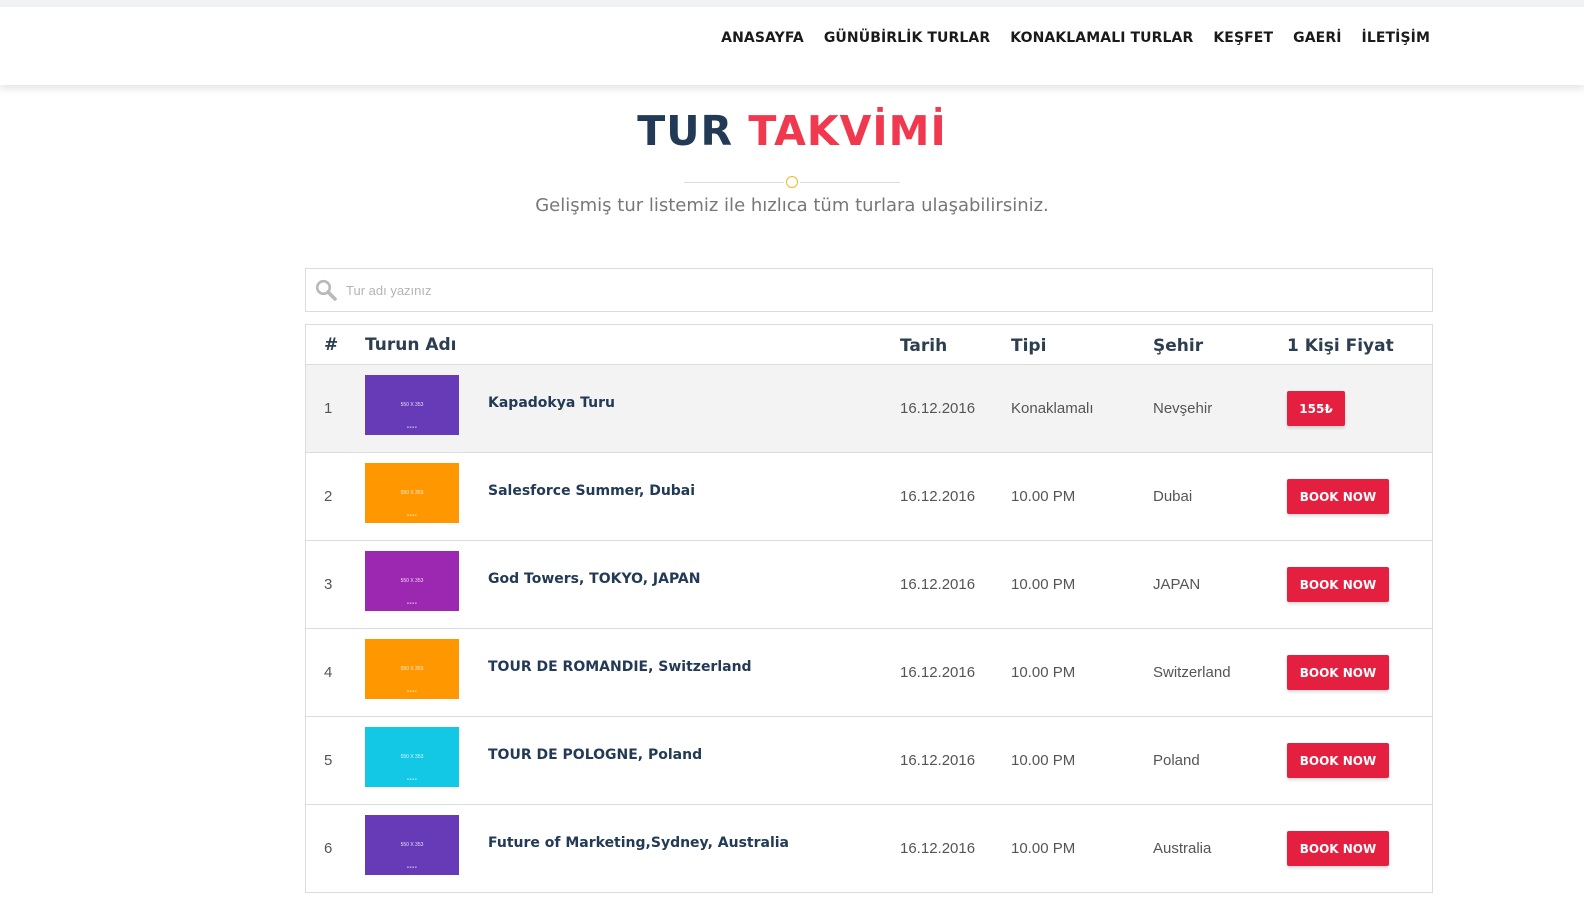 The image size is (1584, 914). I want to click on tour-city: Nevşehir, so click(1183, 408).